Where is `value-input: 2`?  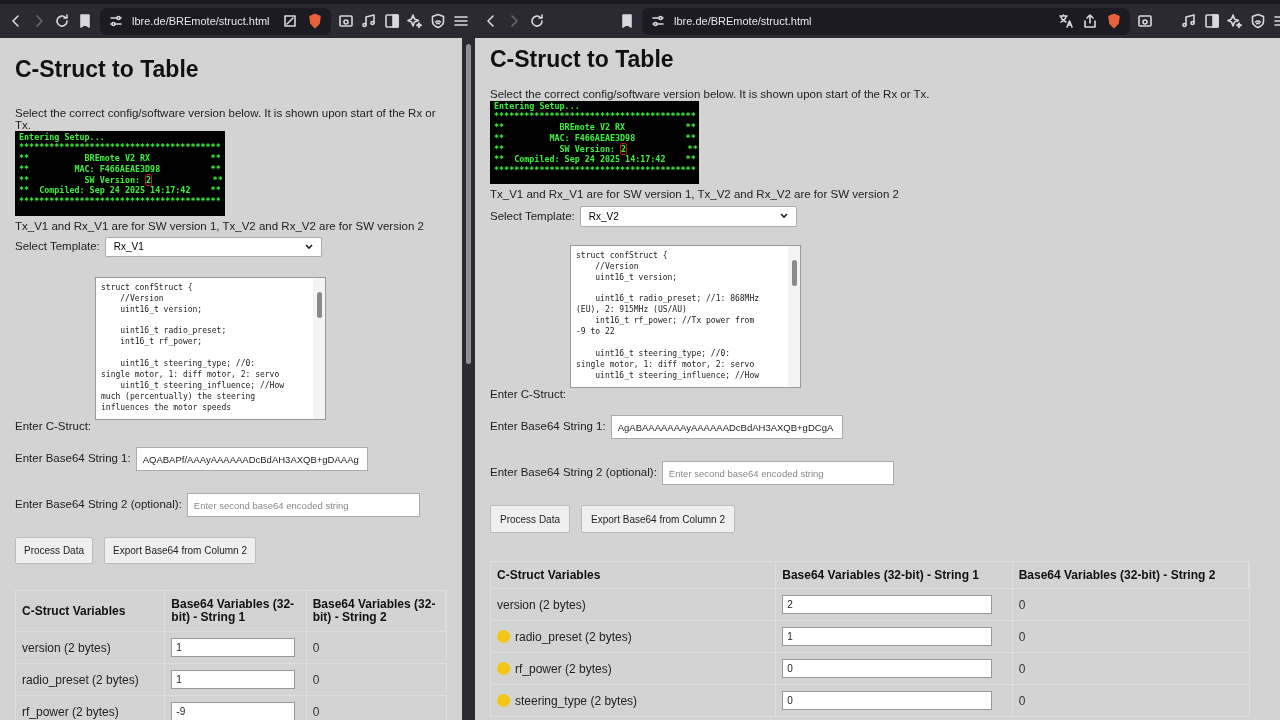 value-input: 2 is located at coordinates (887, 604).